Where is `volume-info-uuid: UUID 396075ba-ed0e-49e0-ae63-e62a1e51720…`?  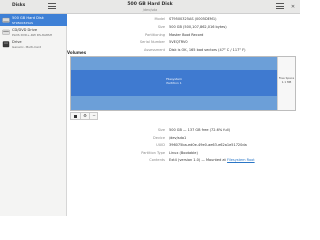 volume-info-uuid: UUID 396075ba-ed0e-49e0-ae63-e62a1e51720… is located at coordinates (183, 146).